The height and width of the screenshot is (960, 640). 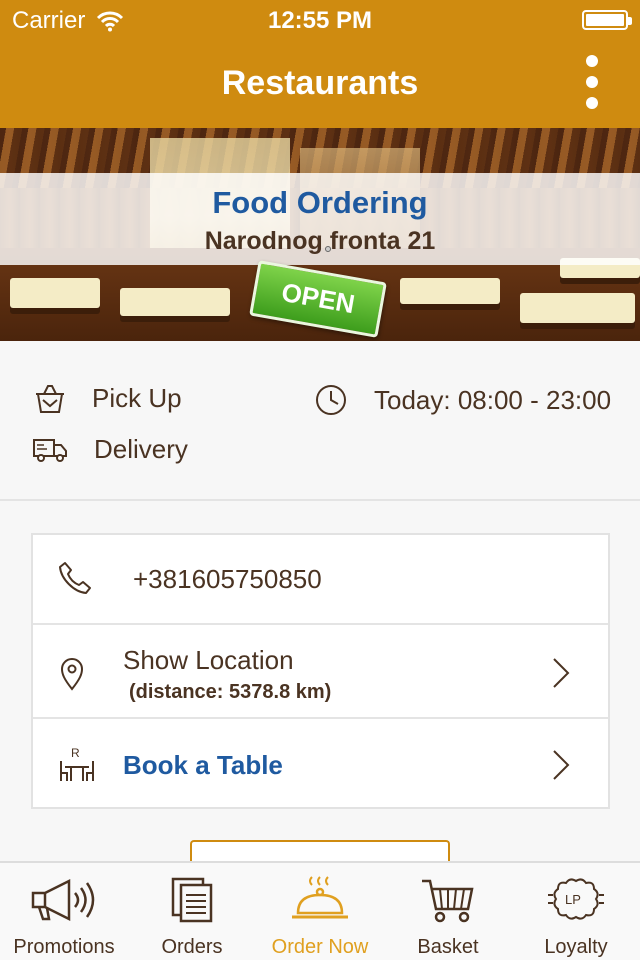 I want to click on clock-time: 12:55 PM, so click(x=320, y=20).